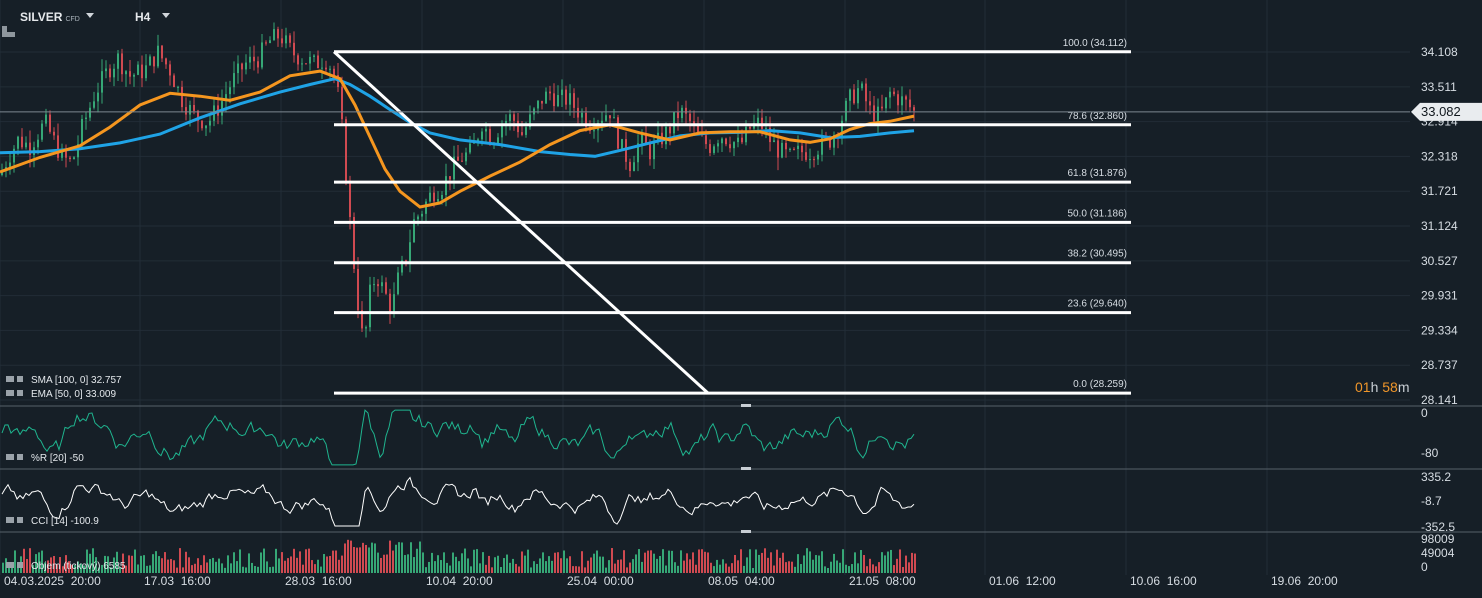 This screenshot has width=1482, height=598. What do you see at coordinates (45, 458) in the screenshot?
I see `williams-r-legend: %R [20] -50` at bounding box center [45, 458].